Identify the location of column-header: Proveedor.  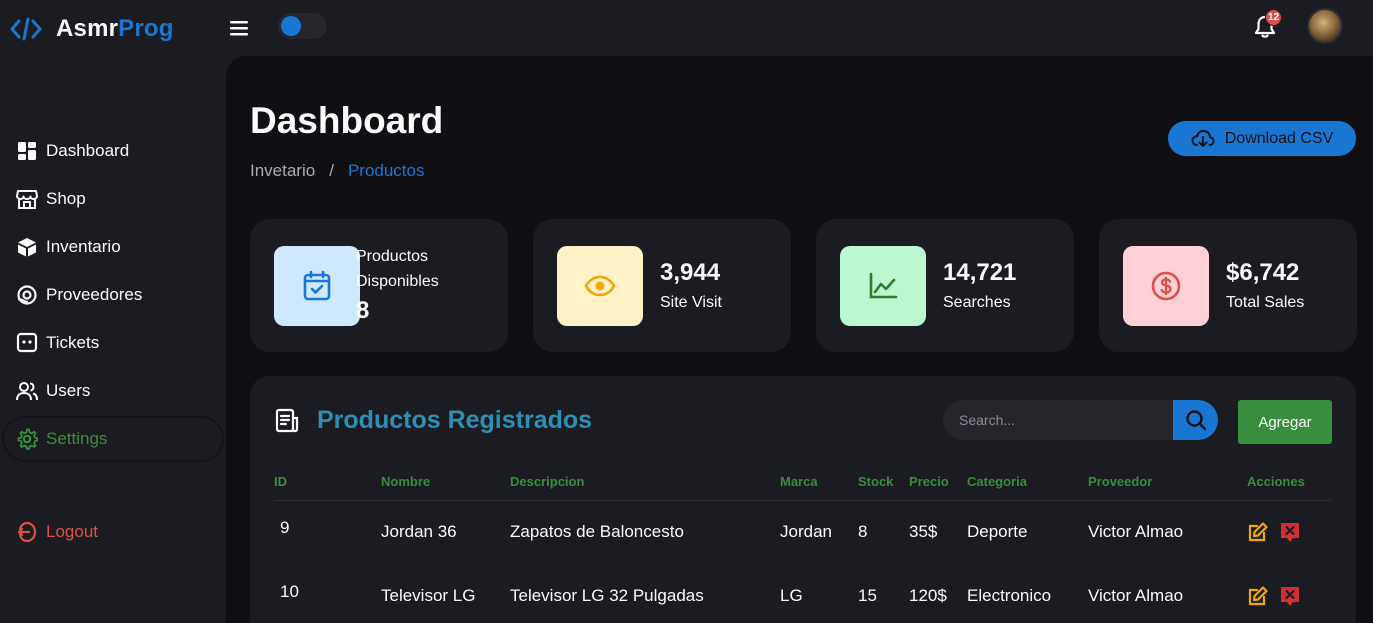
(1167, 482).